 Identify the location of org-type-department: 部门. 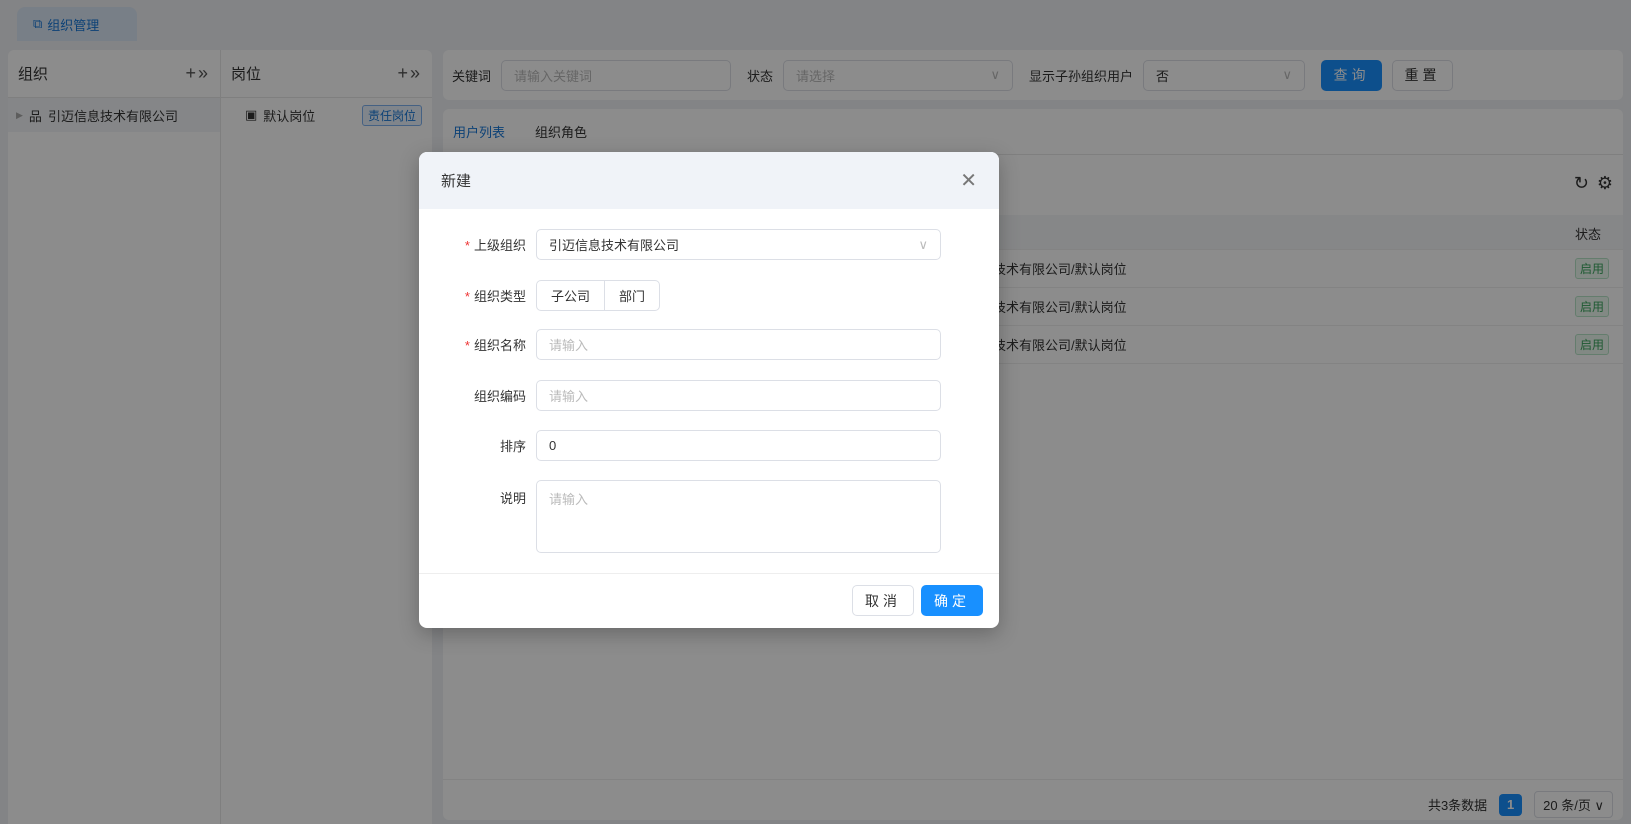
(631, 295).